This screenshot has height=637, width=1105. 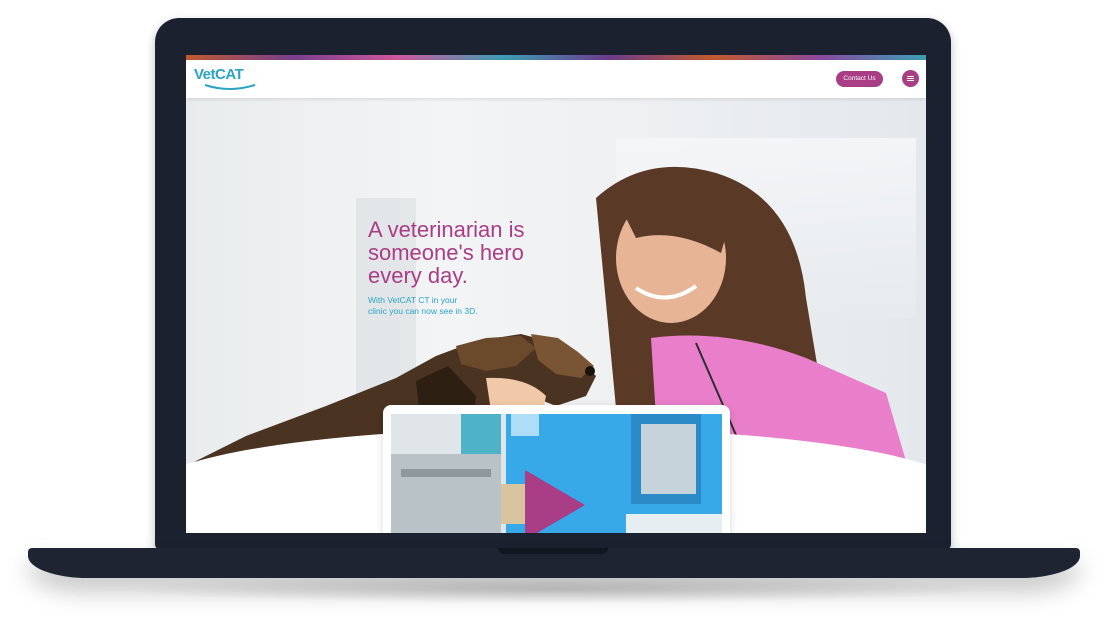 What do you see at coordinates (219, 74) in the screenshot?
I see `logo-text: VetCAT` at bounding box center [219, 74].